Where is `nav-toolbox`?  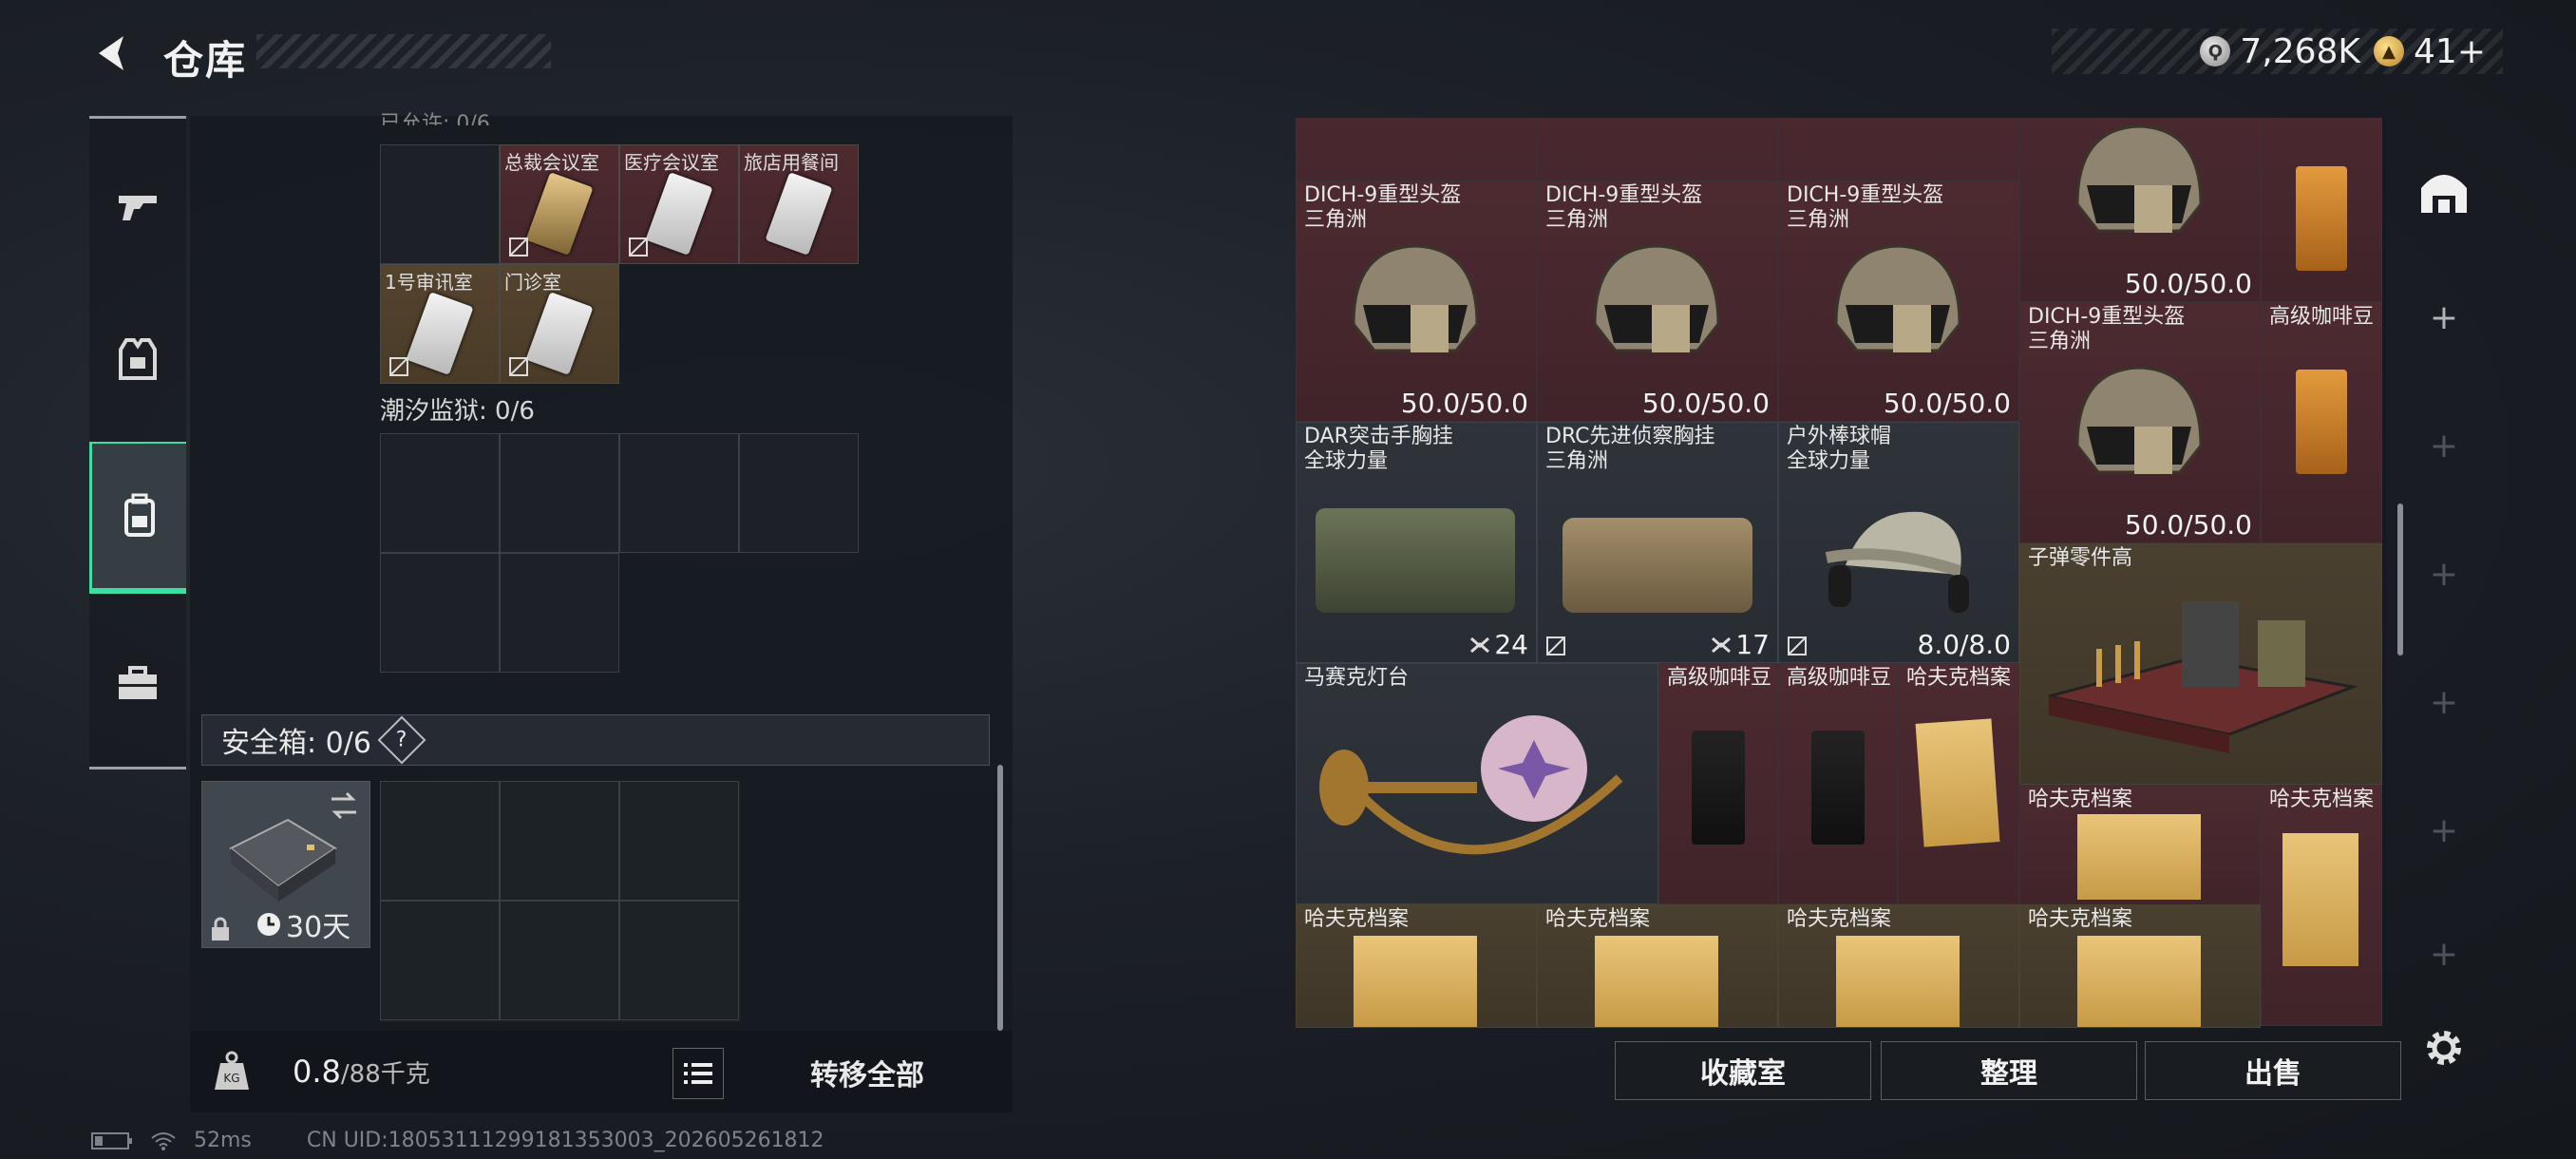
nav-toolbox is located at coordinates (137, 684).